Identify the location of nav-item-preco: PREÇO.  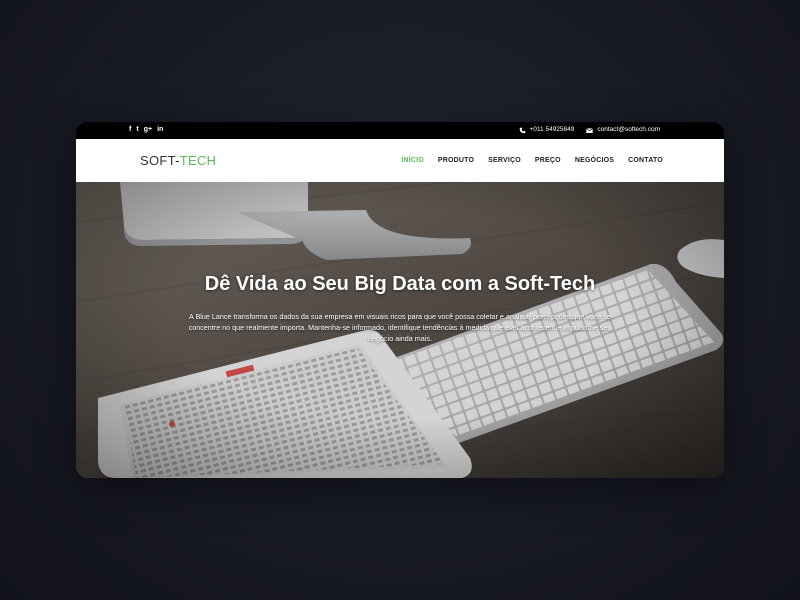
(548, 160).